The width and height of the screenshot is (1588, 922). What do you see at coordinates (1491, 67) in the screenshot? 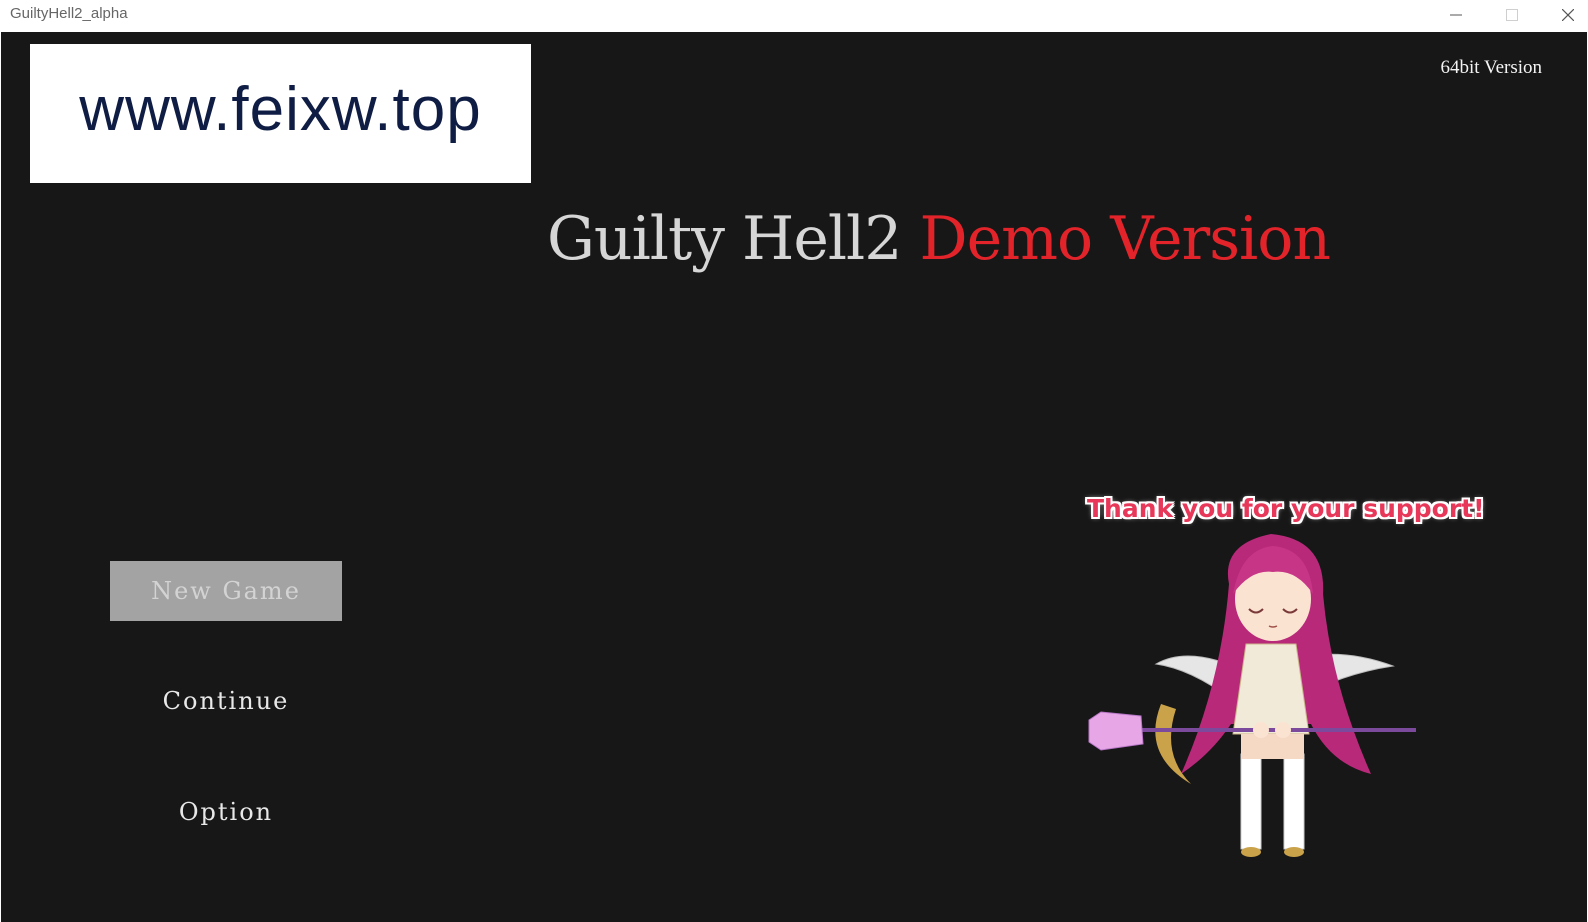
I see `version-label: 64bit Version` at bounding box center [1491, 67].